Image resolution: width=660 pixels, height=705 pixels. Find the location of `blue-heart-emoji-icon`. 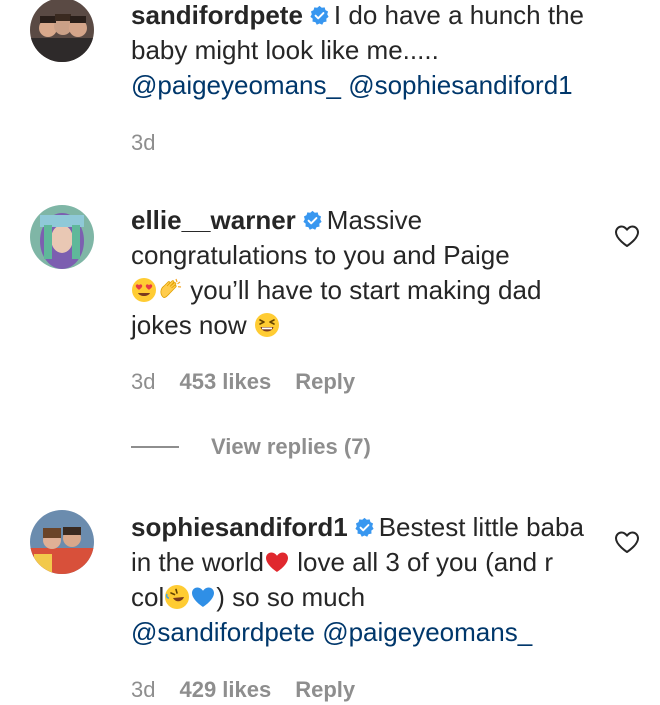

blue-heart-emoji-icon is located at coordinates (203, 597).